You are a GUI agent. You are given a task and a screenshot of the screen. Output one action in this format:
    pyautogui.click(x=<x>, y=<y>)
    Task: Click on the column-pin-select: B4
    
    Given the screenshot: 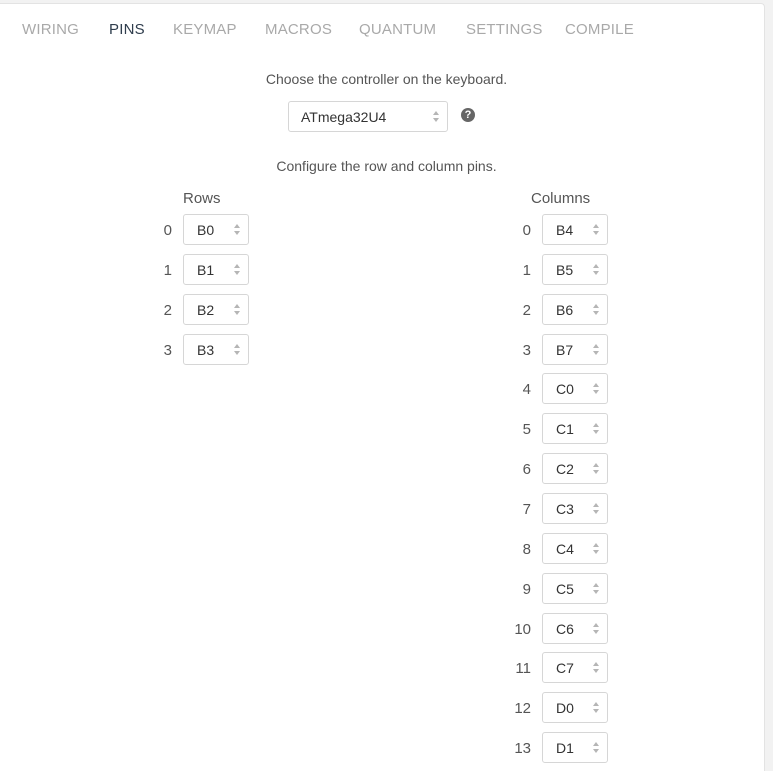 What is the action you would take?
    pyautogui.click(x=575, y=229)
    